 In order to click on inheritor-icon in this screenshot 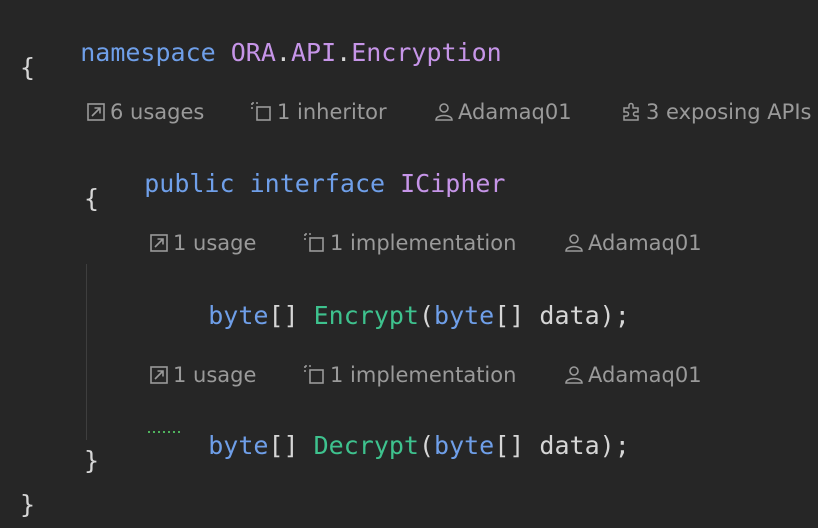, I will do `click(262, 112)`.